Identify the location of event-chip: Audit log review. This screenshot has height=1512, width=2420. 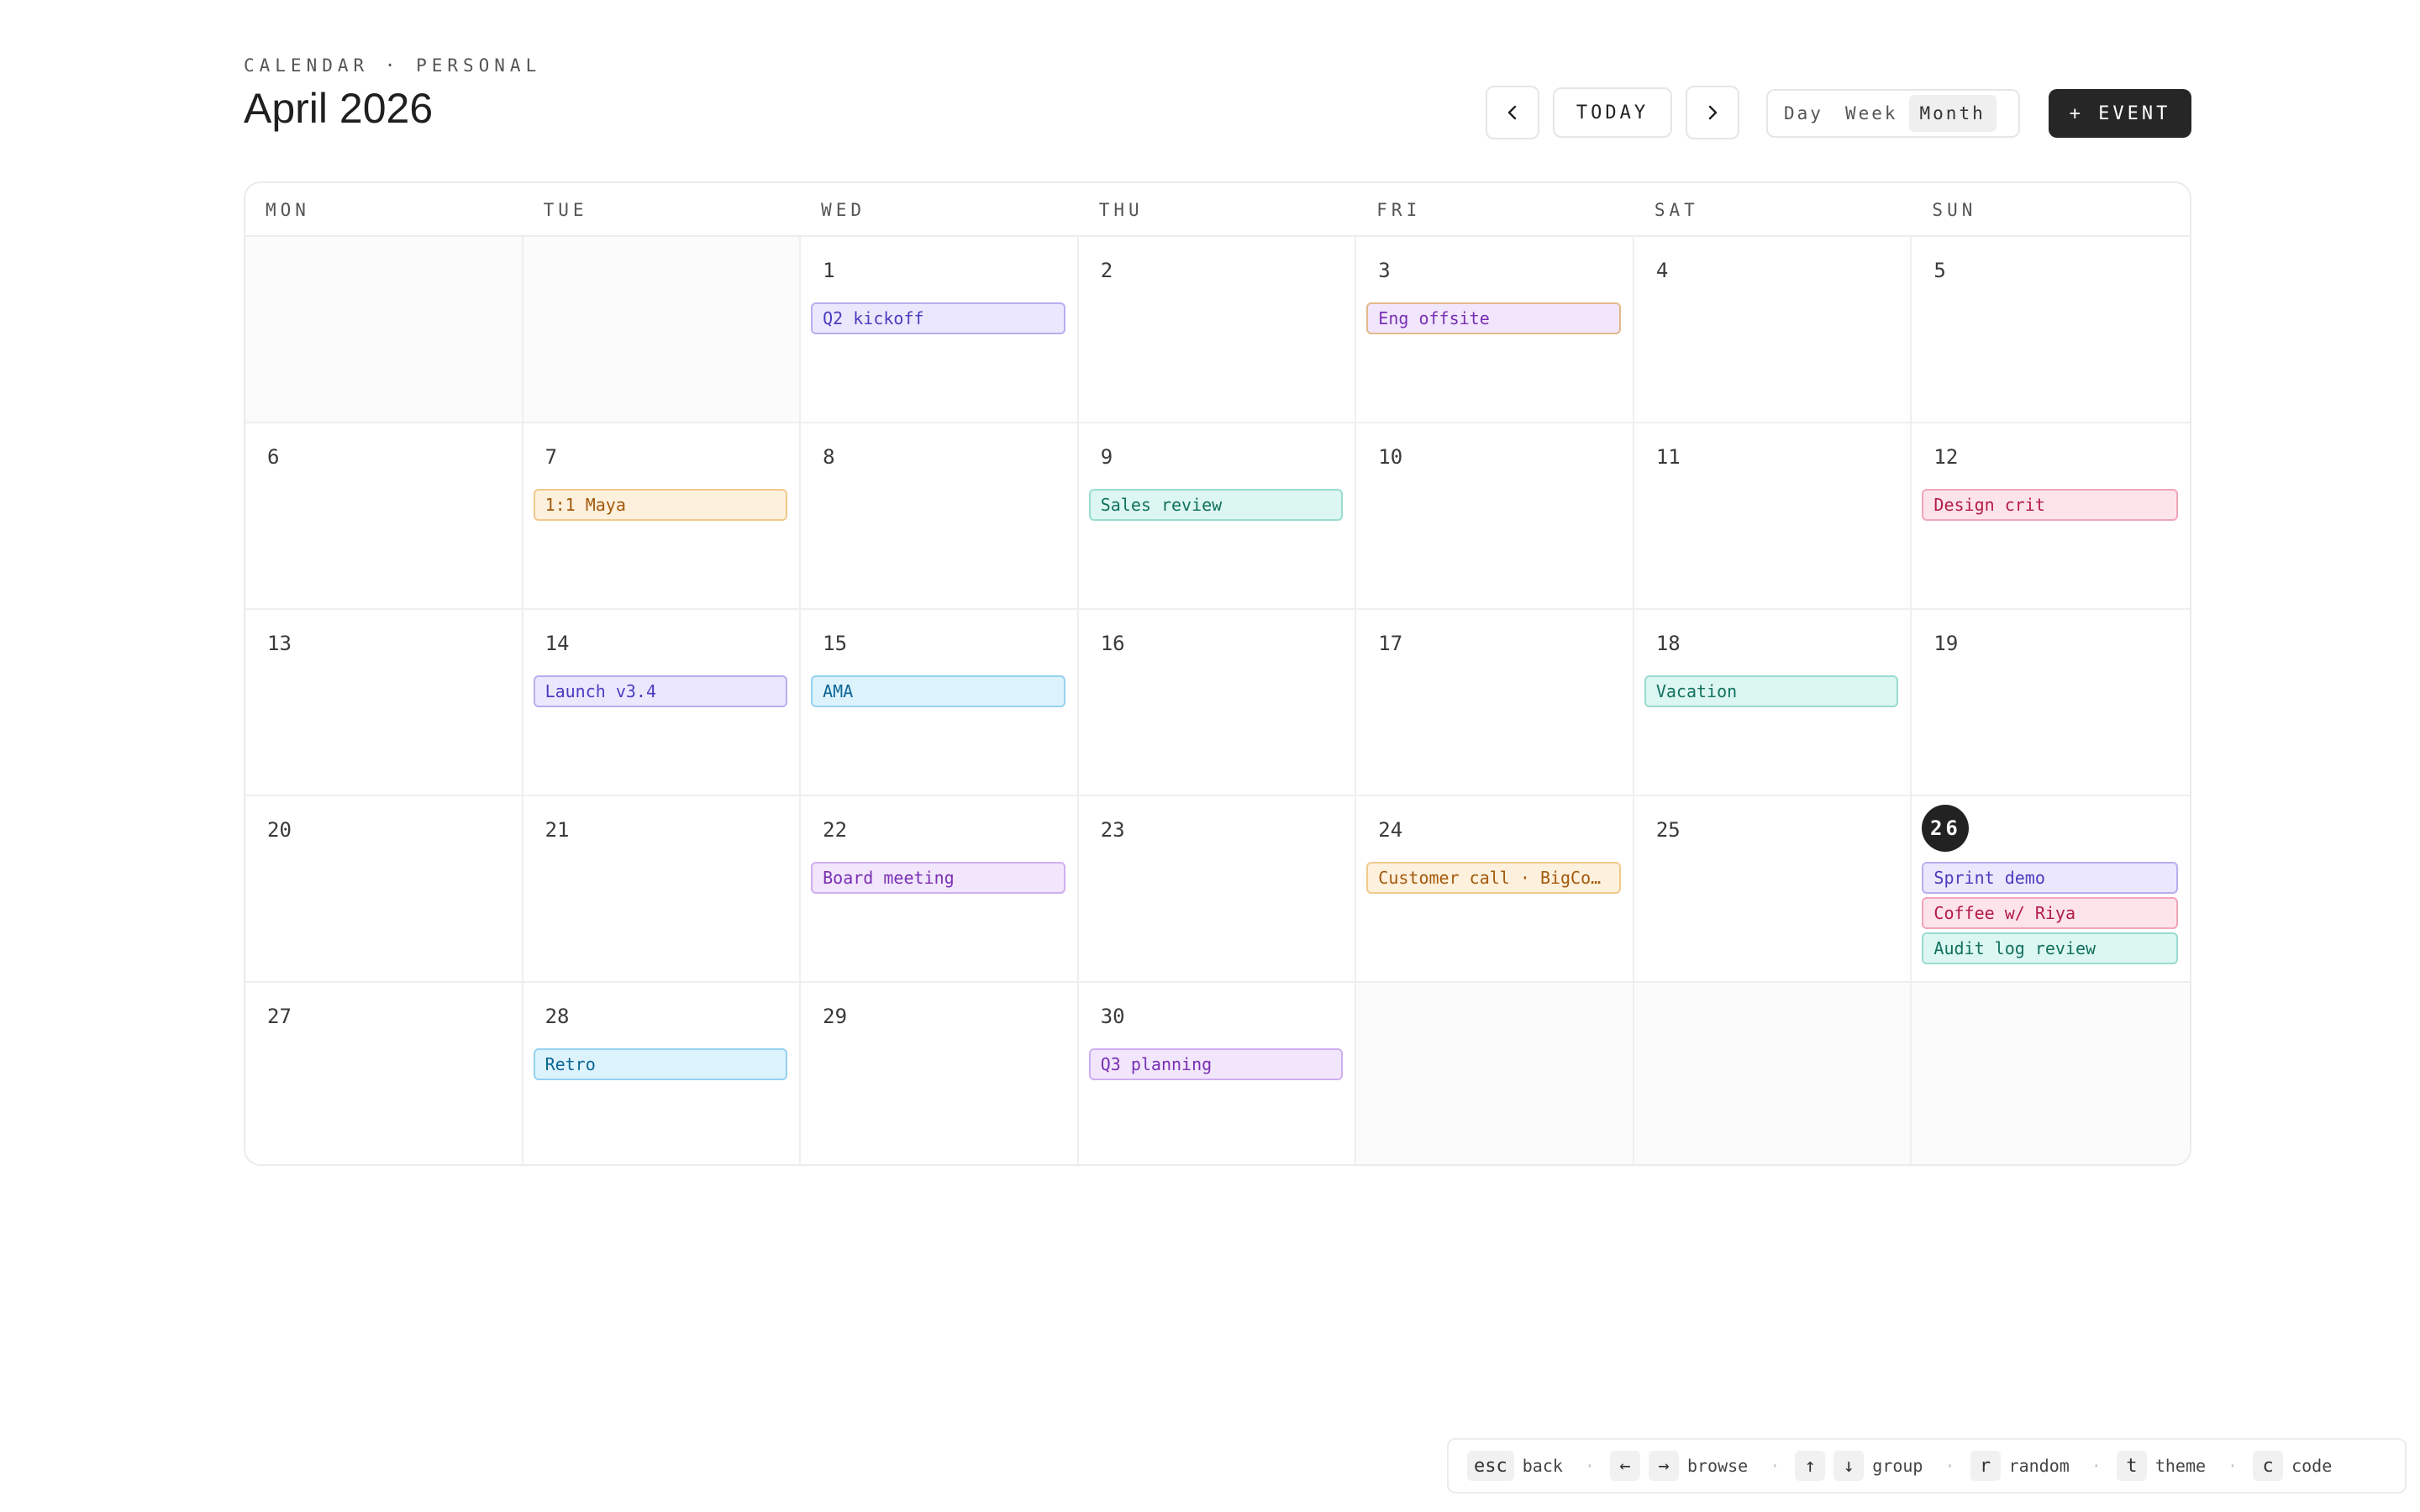
(2050, 948).